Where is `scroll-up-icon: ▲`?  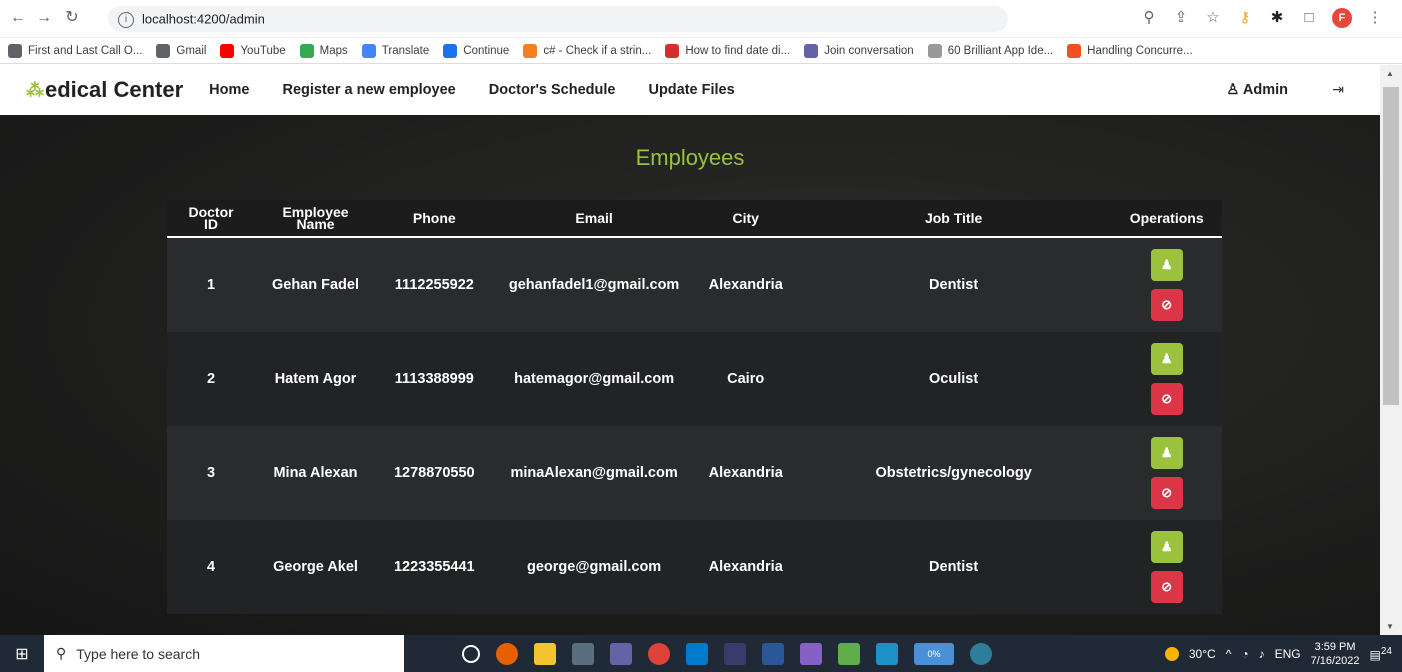 scroll-up-icon: ▲ is located at coordinates (1390, 73).